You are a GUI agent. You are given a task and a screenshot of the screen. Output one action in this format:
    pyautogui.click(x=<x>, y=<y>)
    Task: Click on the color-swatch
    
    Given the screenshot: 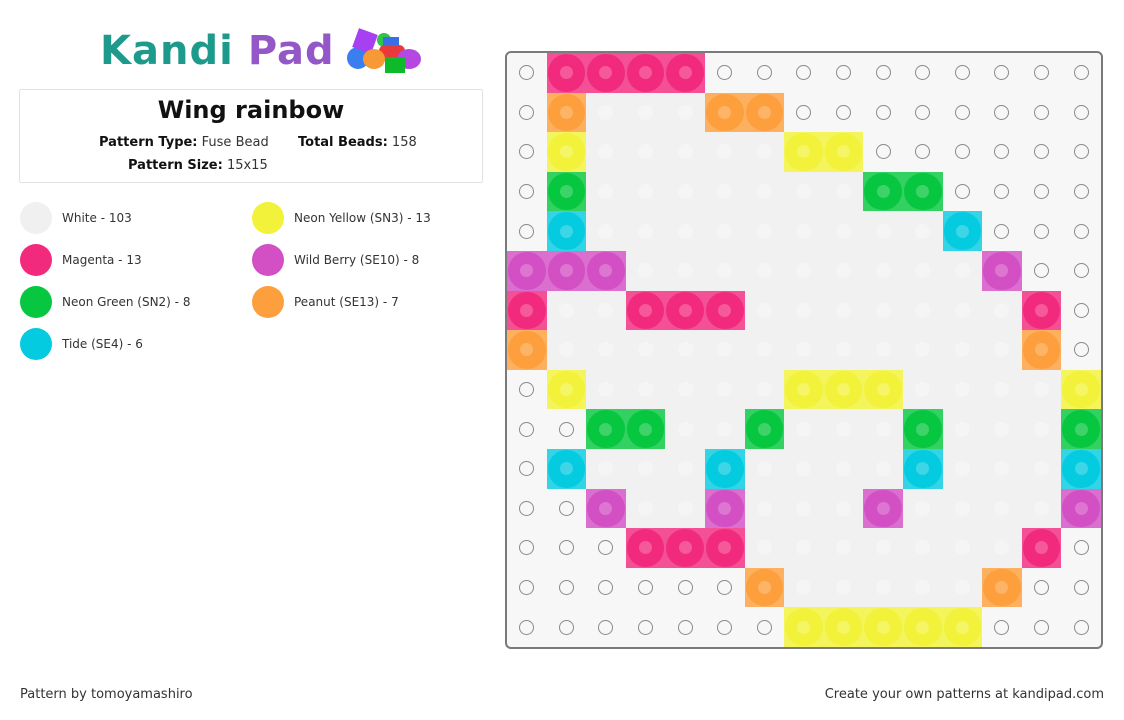 What is the action you would take?
    pyautogui.click(x=36, y=260)
    